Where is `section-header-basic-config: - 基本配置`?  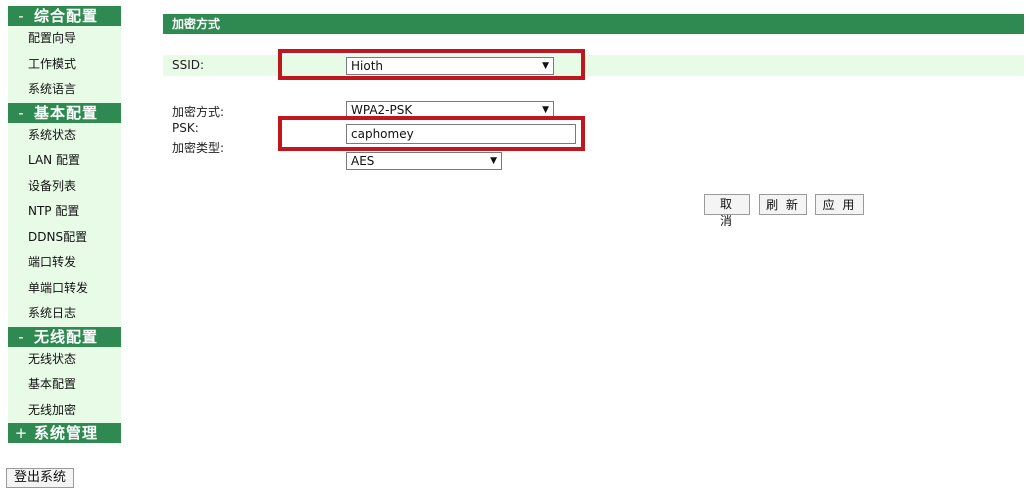 section-header-basic-config: - 基本配置 is located at coordinates (64, 112).